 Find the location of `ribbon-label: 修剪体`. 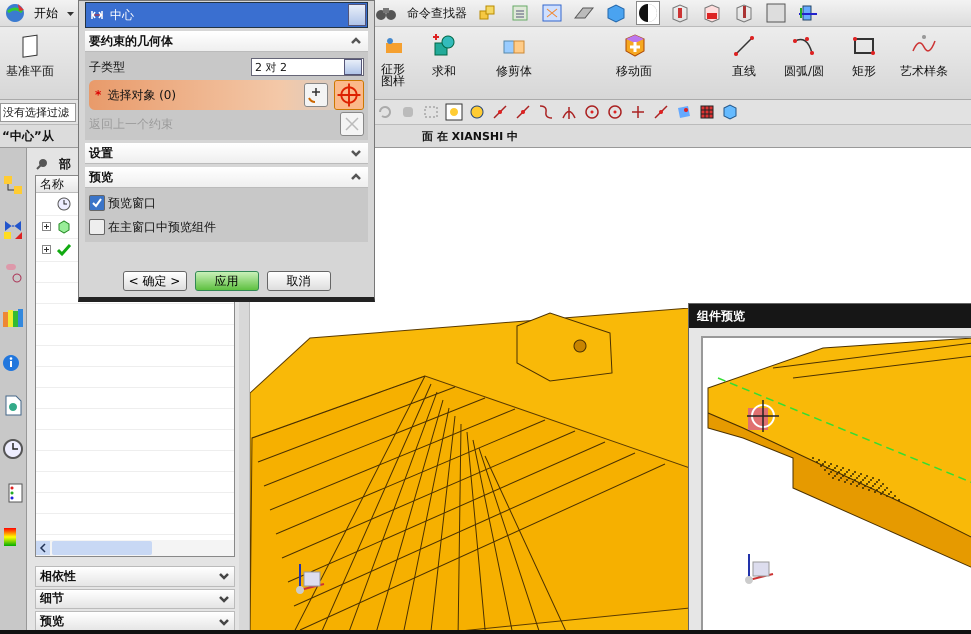

ribbon-label: 修剪体 is located at coordinates (514, 71).